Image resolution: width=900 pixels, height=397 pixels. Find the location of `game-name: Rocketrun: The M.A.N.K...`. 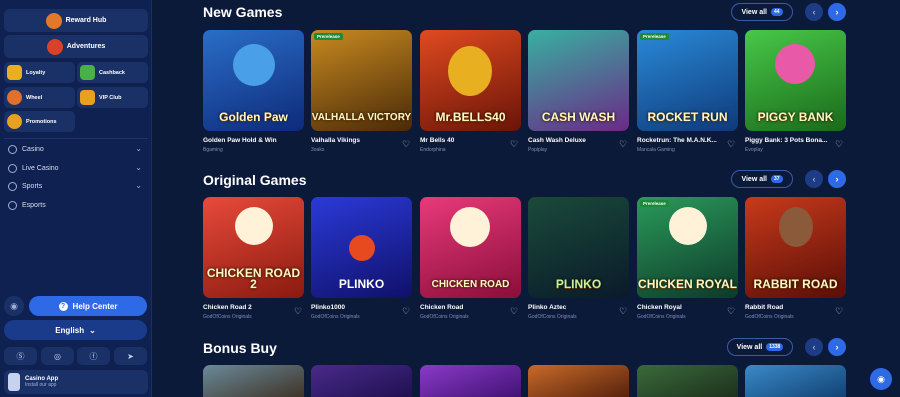

game-name: Rocketrun: The M.A.N.K... is located at coordinates (682, 140).